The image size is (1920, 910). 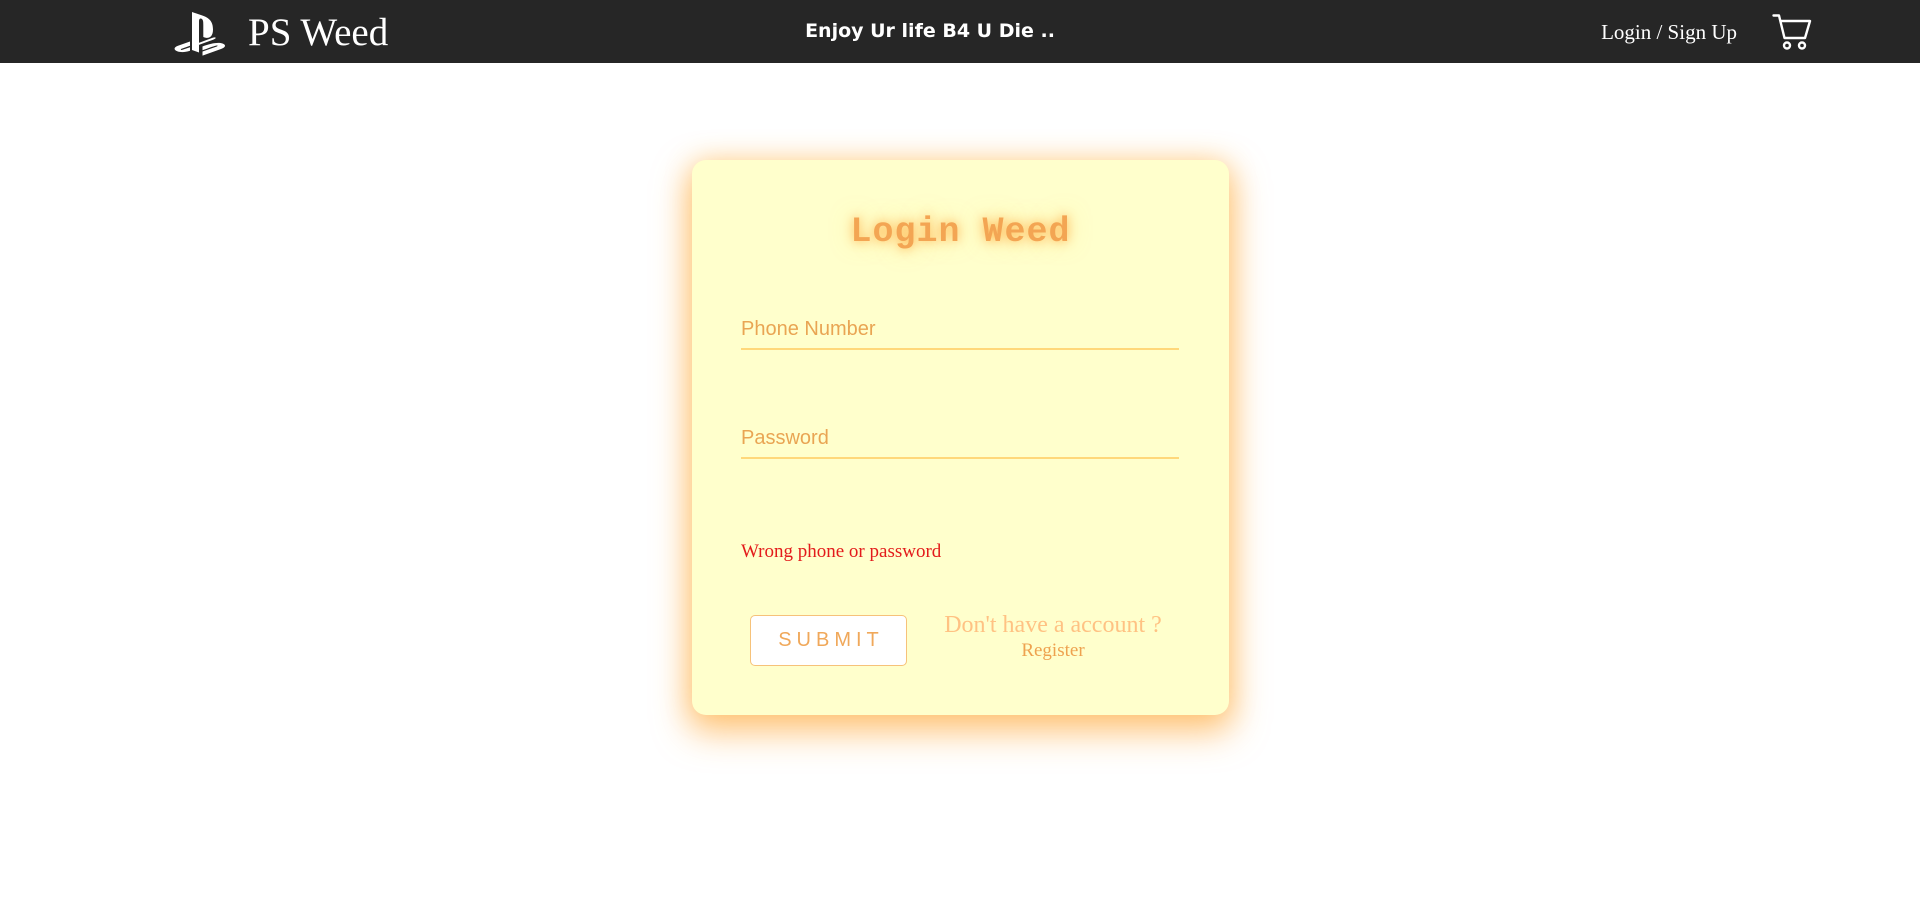 I want to click on playstation-logo-icon, so click(x=199, y=33).